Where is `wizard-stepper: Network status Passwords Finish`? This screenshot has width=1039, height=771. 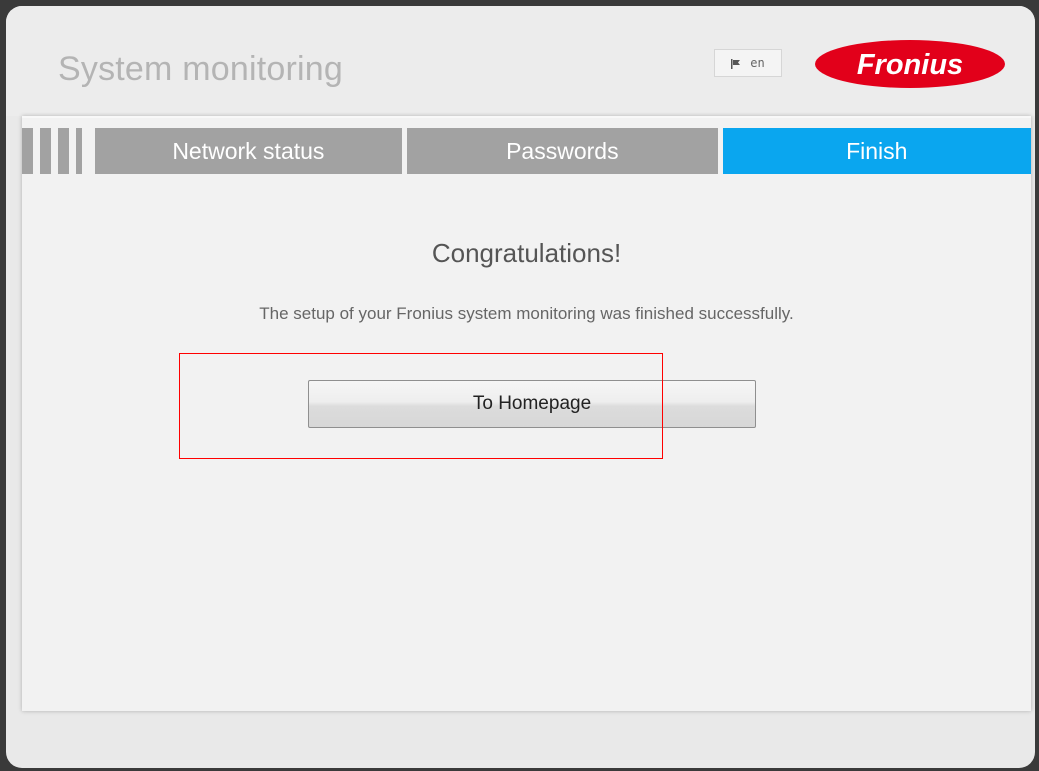
wizard-stepper: Network status Passwords Finish is located at coordinates (527, 151).